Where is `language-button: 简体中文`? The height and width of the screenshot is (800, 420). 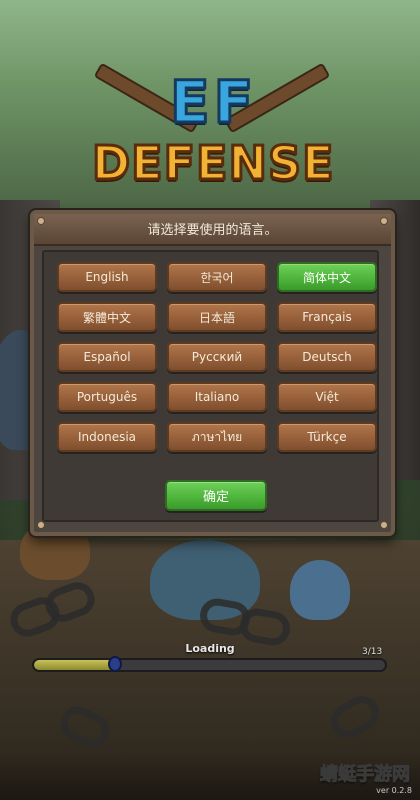 language-button: 简体中文 is located at coordinates (327, 277).